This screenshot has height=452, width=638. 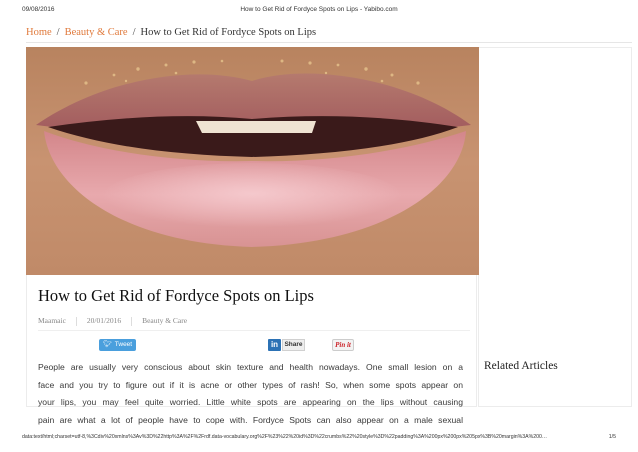 I want to click on breadcrumb-current: How to Get Rid of Fordyce Spots on Lips, so click(x=228, y=32).